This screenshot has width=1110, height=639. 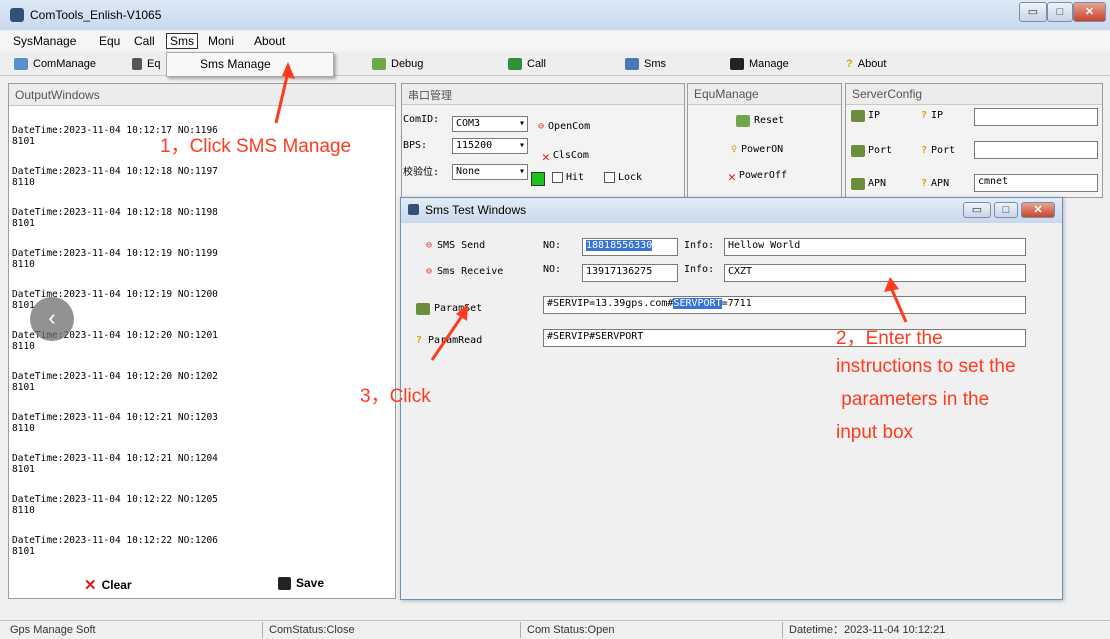 I want to click on toolbar-about-button: ? About, so click(x=866, y=64).